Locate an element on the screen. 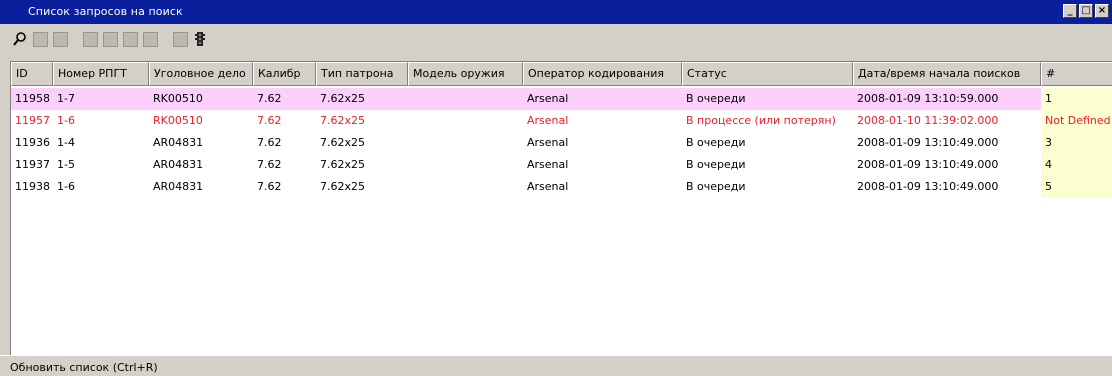 This screenshot has height=376, width=1112. title-bar: Список запросов на поиск _ □ × is located at coordinates (556, 12).